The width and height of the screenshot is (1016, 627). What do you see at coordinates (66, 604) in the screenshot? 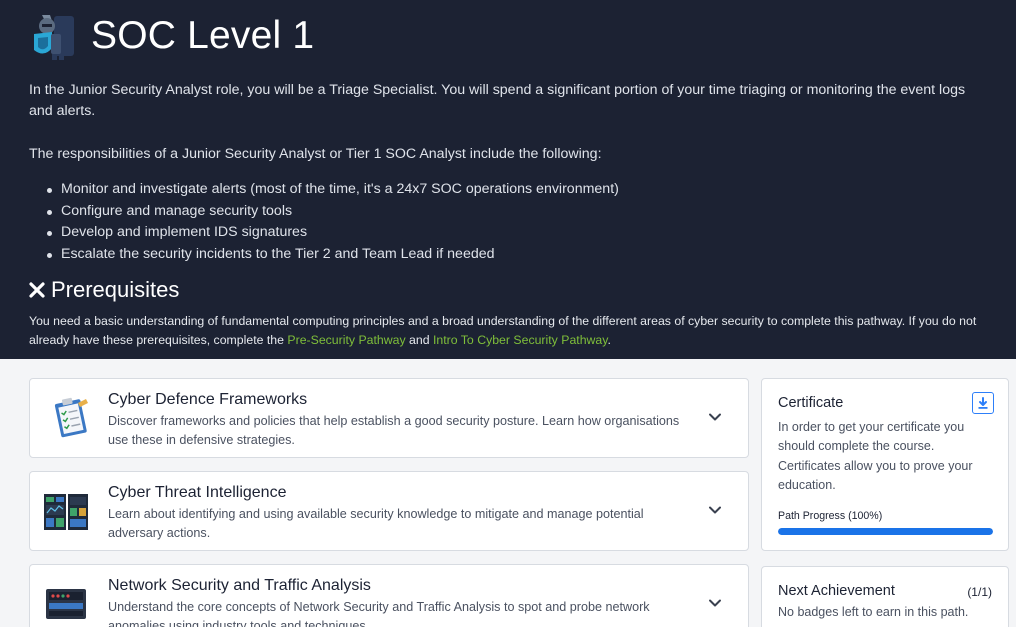
I see `network-device-icon` at bounding box center [66, 604].